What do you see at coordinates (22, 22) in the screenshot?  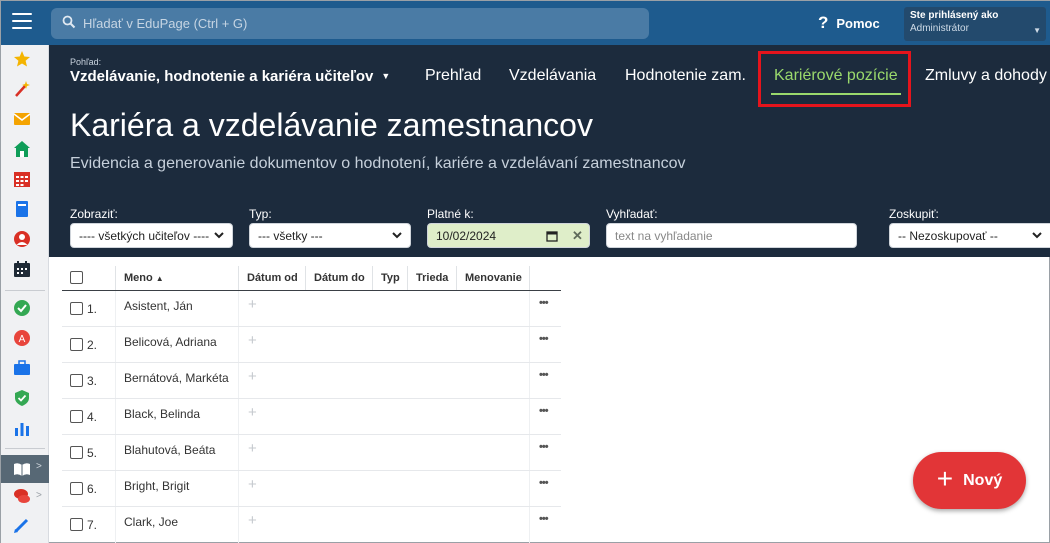 I see `menu-icon` at bounding box center [22, 22].